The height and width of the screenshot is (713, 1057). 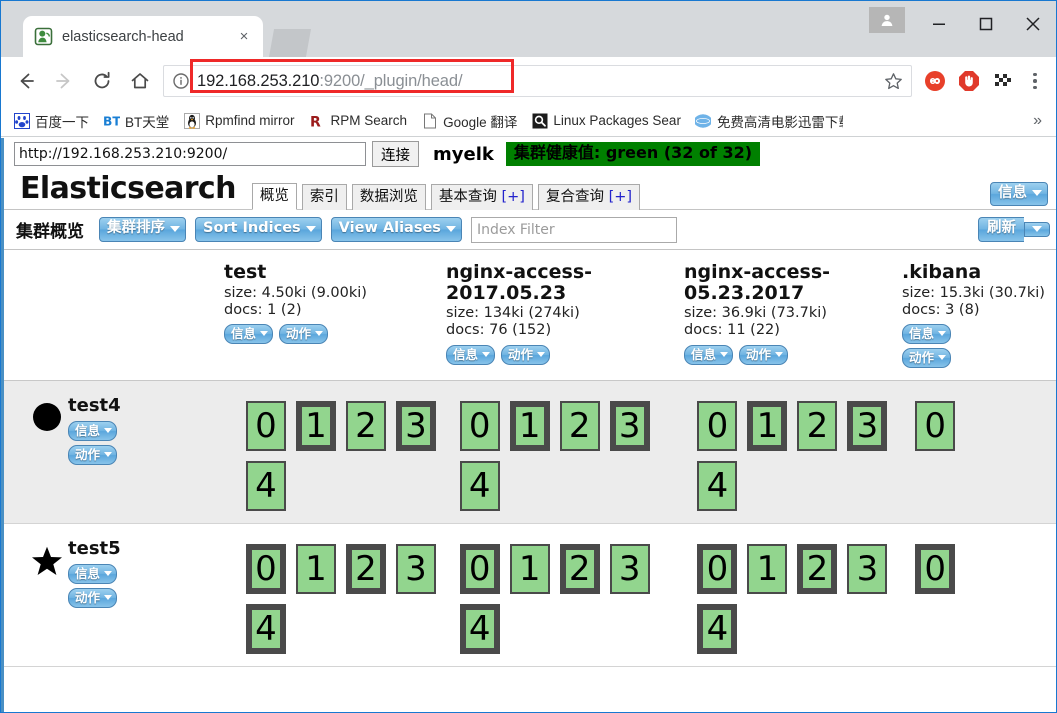 I want to click on bookmark-item: BT BT天堂, so click(x=136, y=121).